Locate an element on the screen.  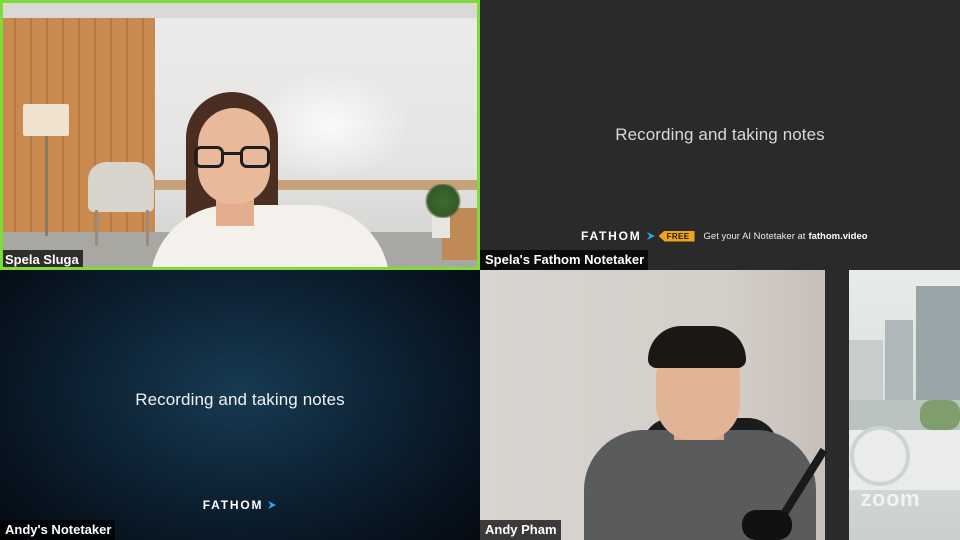
fathom-logo: FATHOM is located at coordinates (240, 505).